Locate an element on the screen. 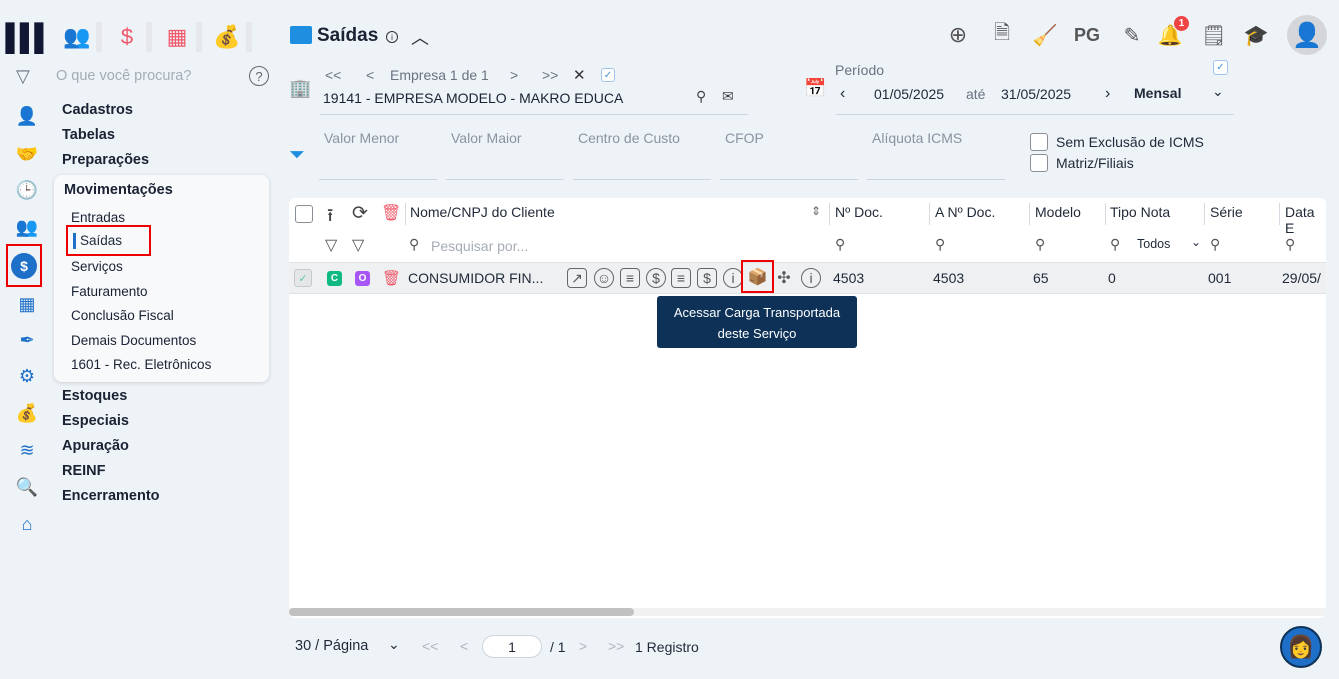 The image size is (1339, 679). search-icon: ⚲ is located at coordinates (701, 96).